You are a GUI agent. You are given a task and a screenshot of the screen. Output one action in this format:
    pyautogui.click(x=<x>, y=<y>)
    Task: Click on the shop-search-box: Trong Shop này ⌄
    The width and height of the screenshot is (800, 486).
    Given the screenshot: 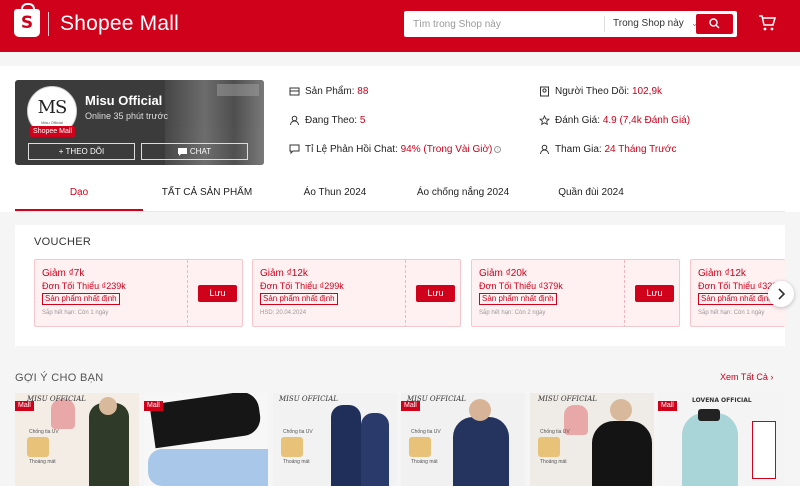 What is the action you would take?
    pyautogui.click(x=570, y=24)
    